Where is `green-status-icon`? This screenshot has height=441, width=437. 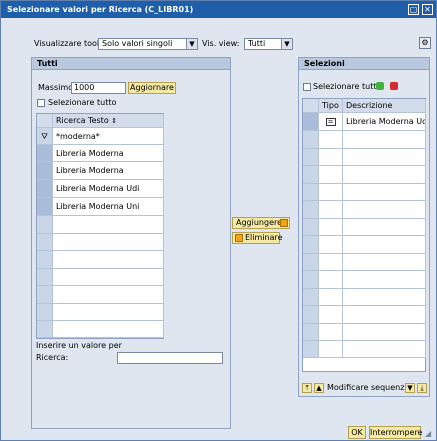
green-status-icon is located at coordinates (380, 86).